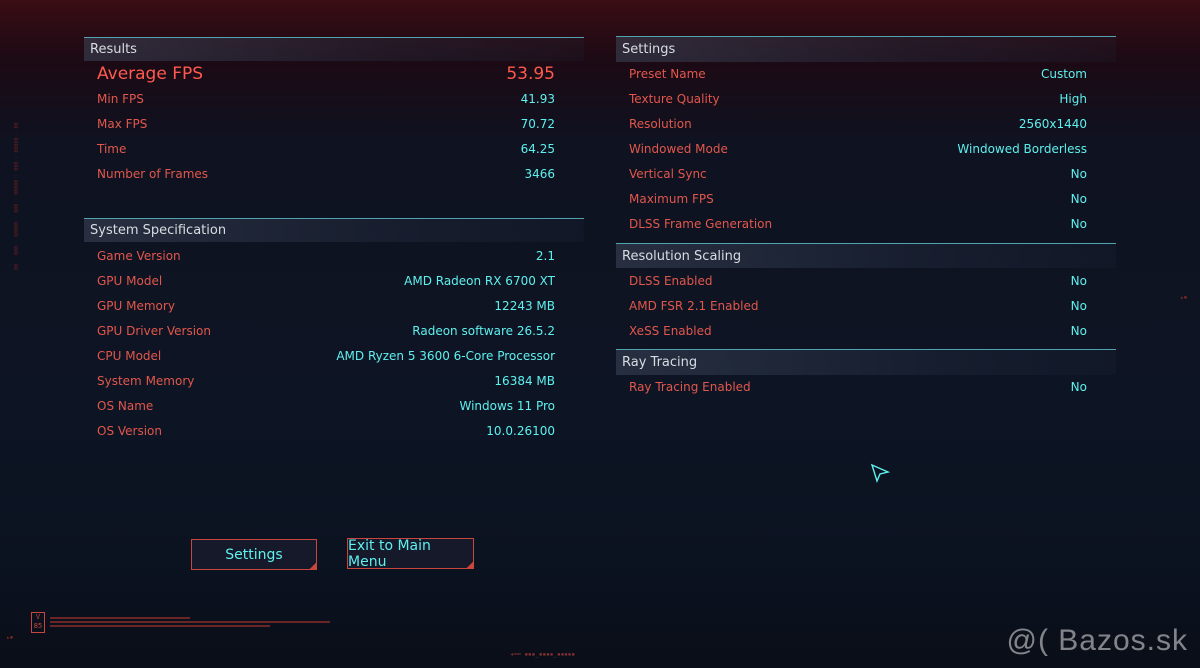  What do you see at coordinates (1022, 148) in the screenshot?
I see `setting-value: Windowed Borderless` at bounding box center [1022, 148].